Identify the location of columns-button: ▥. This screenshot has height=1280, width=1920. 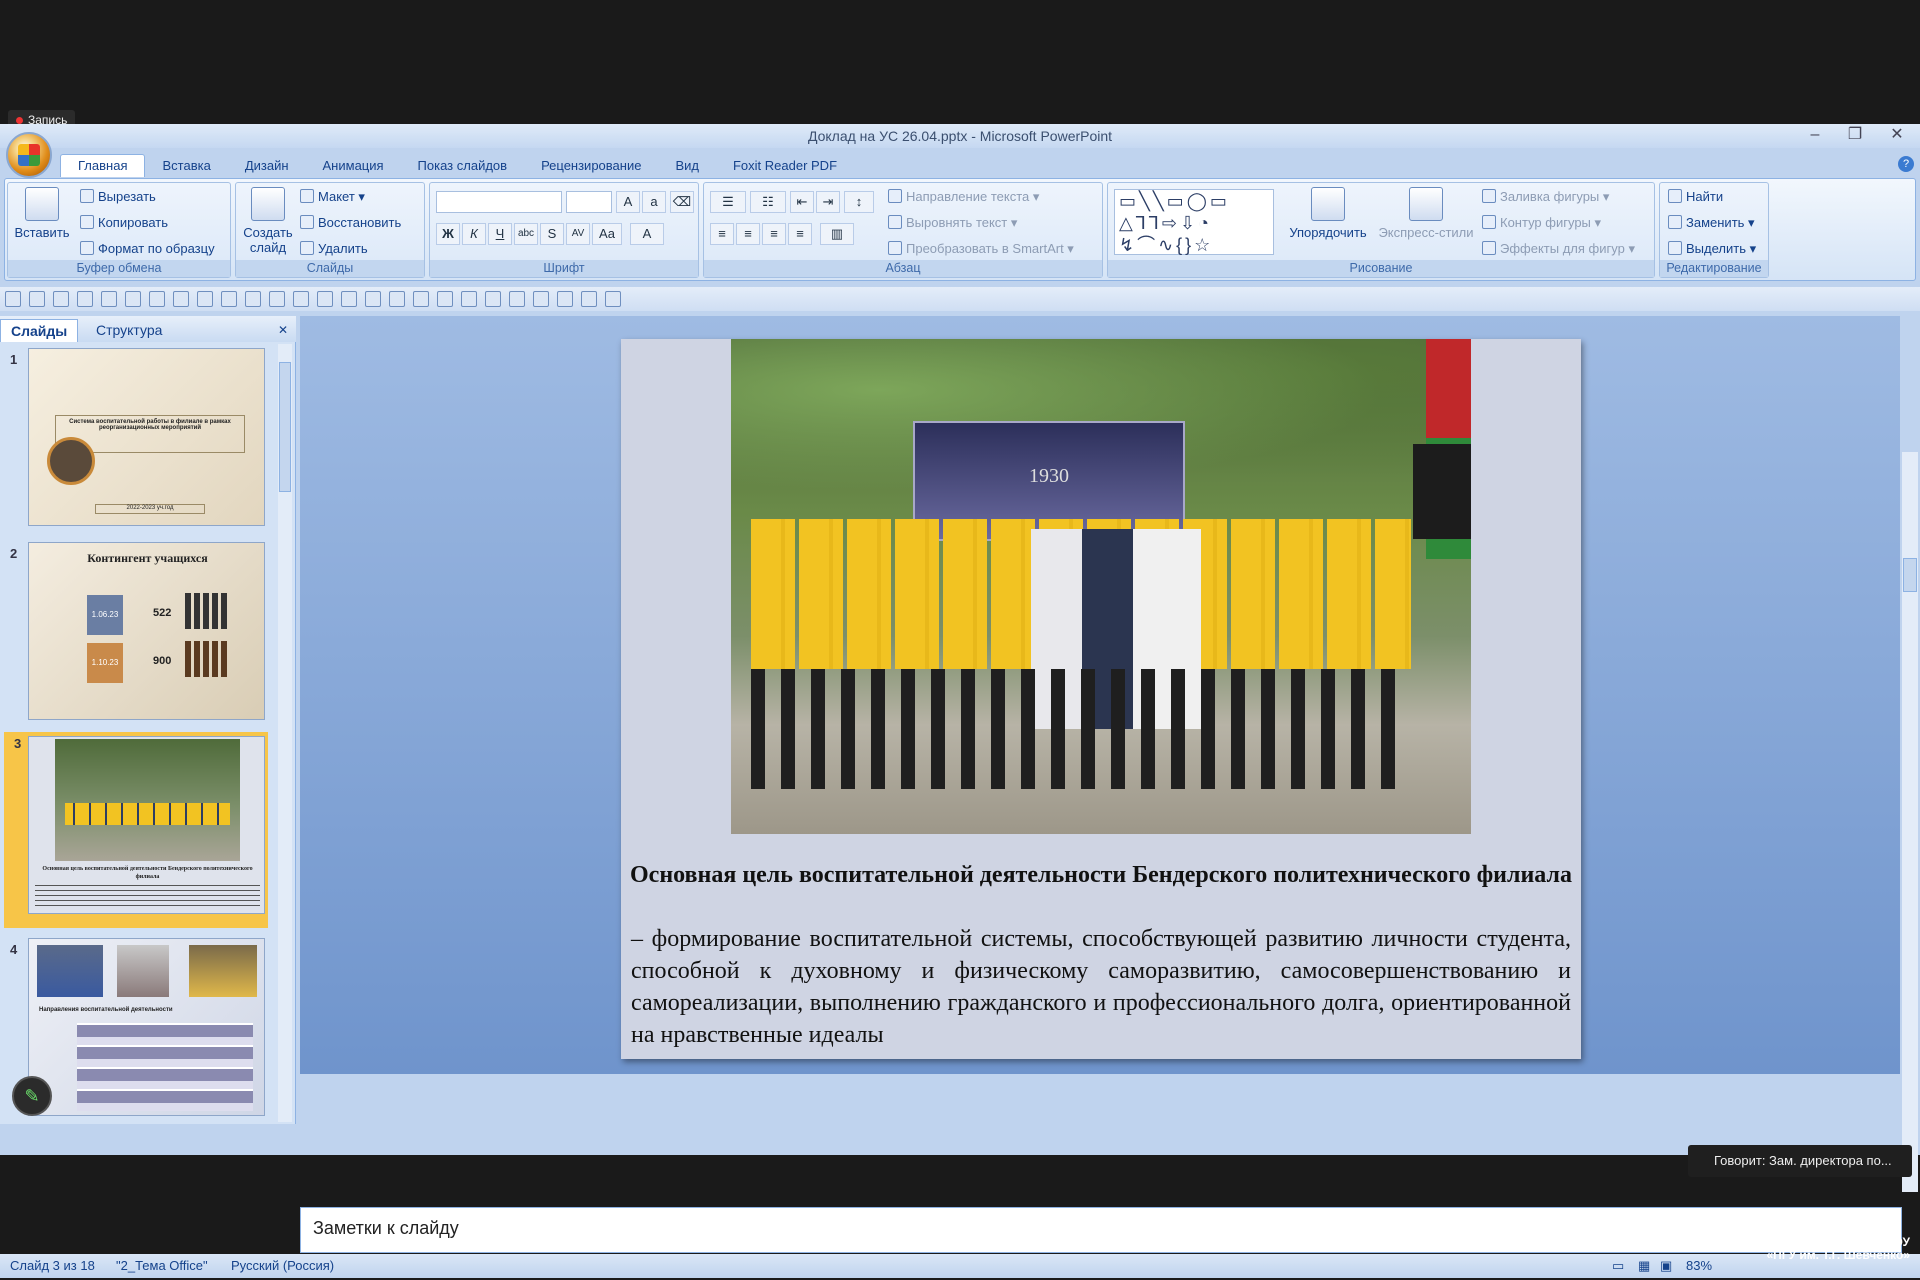
(837, 234).